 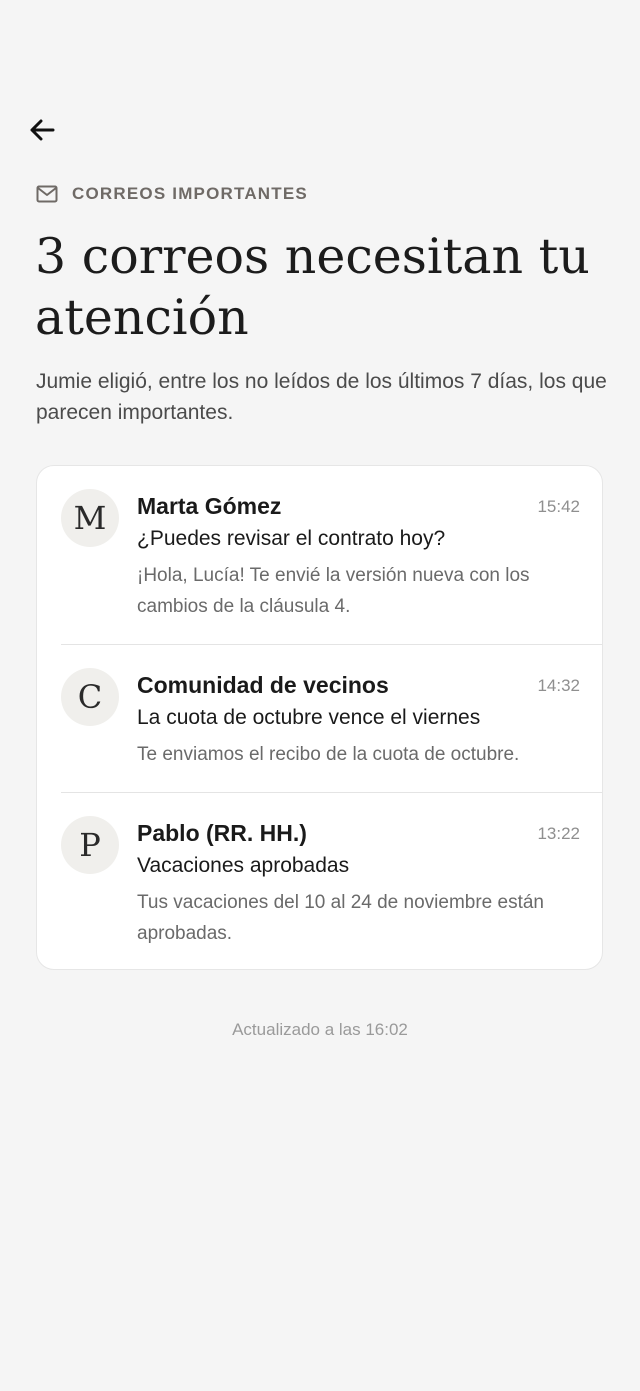 I want to click on email-subject: ¿Puedes revisar el contrato hoy?, so click(x=291, y=538).